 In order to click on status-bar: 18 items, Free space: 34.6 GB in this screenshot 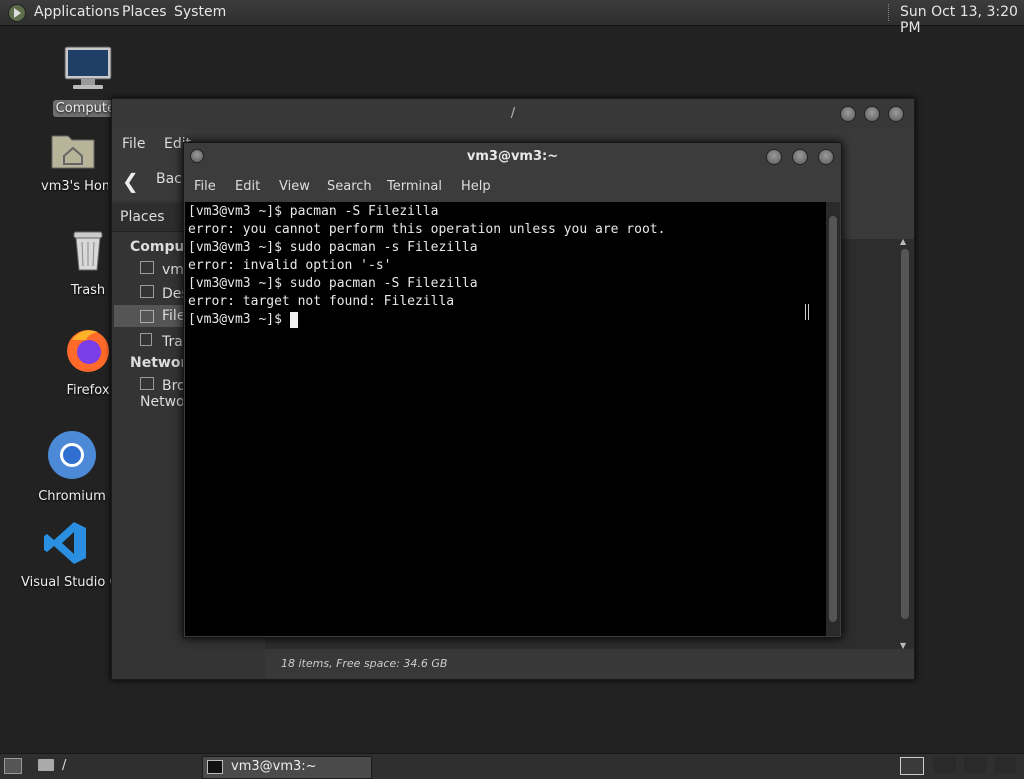, I will do `click(589, 664)`.